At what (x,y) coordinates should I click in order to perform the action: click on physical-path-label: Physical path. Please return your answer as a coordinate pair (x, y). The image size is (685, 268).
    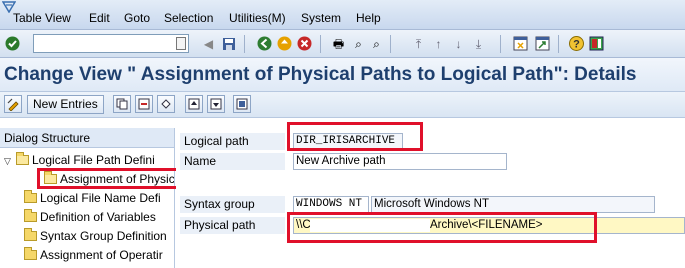
    Looking at the image, I should click on (232, 225).